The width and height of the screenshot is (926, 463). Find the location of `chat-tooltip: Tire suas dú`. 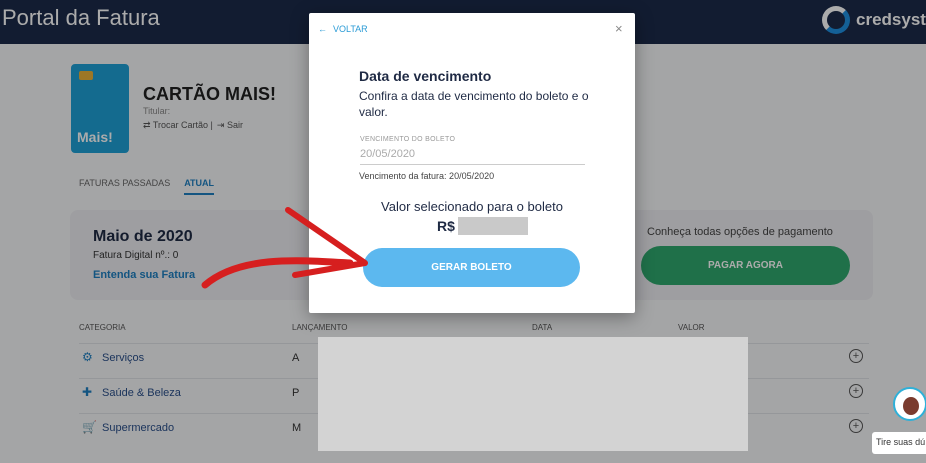

chat-tooltip: Tire suas dú is located at coordinates (899, 443).